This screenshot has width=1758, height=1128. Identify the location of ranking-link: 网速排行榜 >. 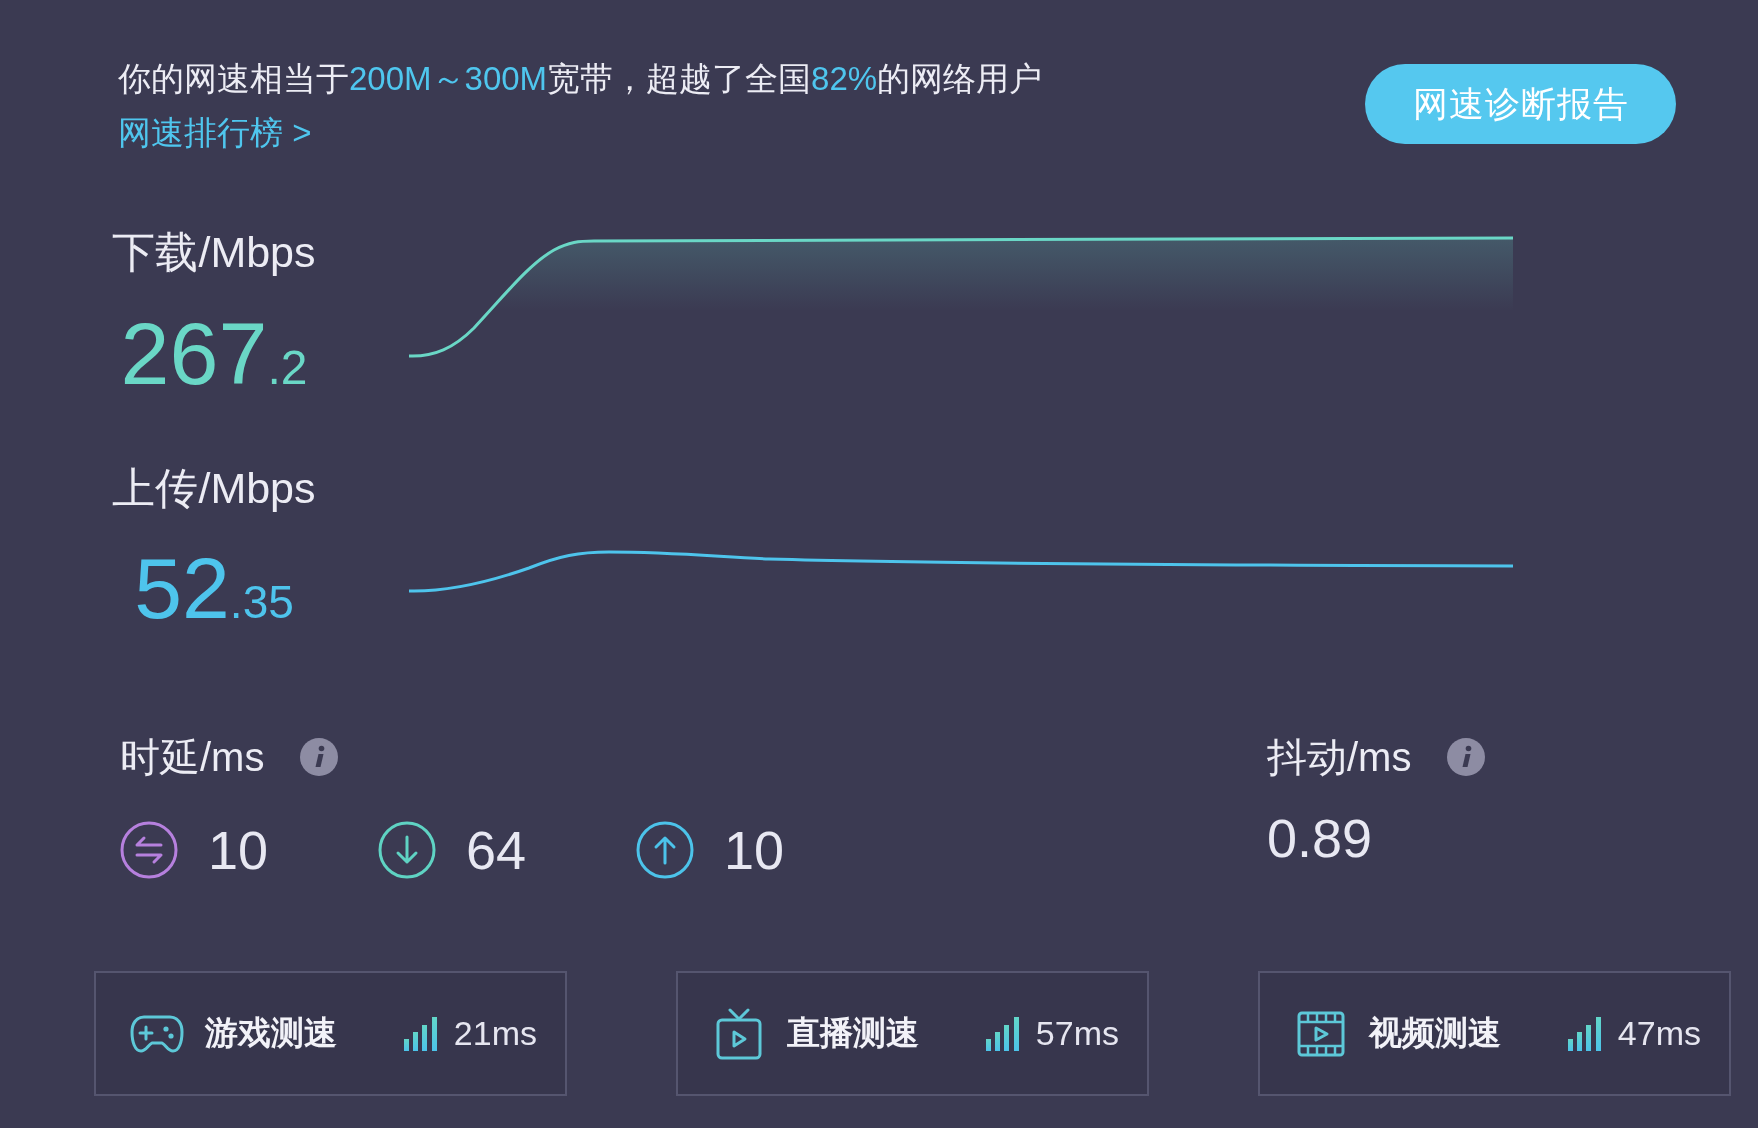
(215, 133).